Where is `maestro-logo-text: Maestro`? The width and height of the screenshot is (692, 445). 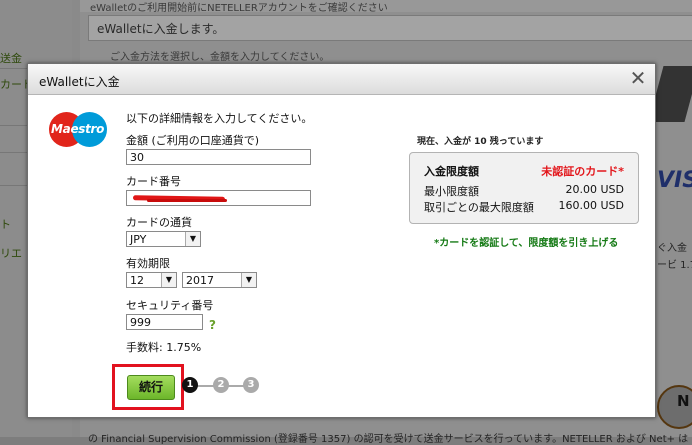
maestro-logo-text: Maestro is located at coordinates (78, 129).